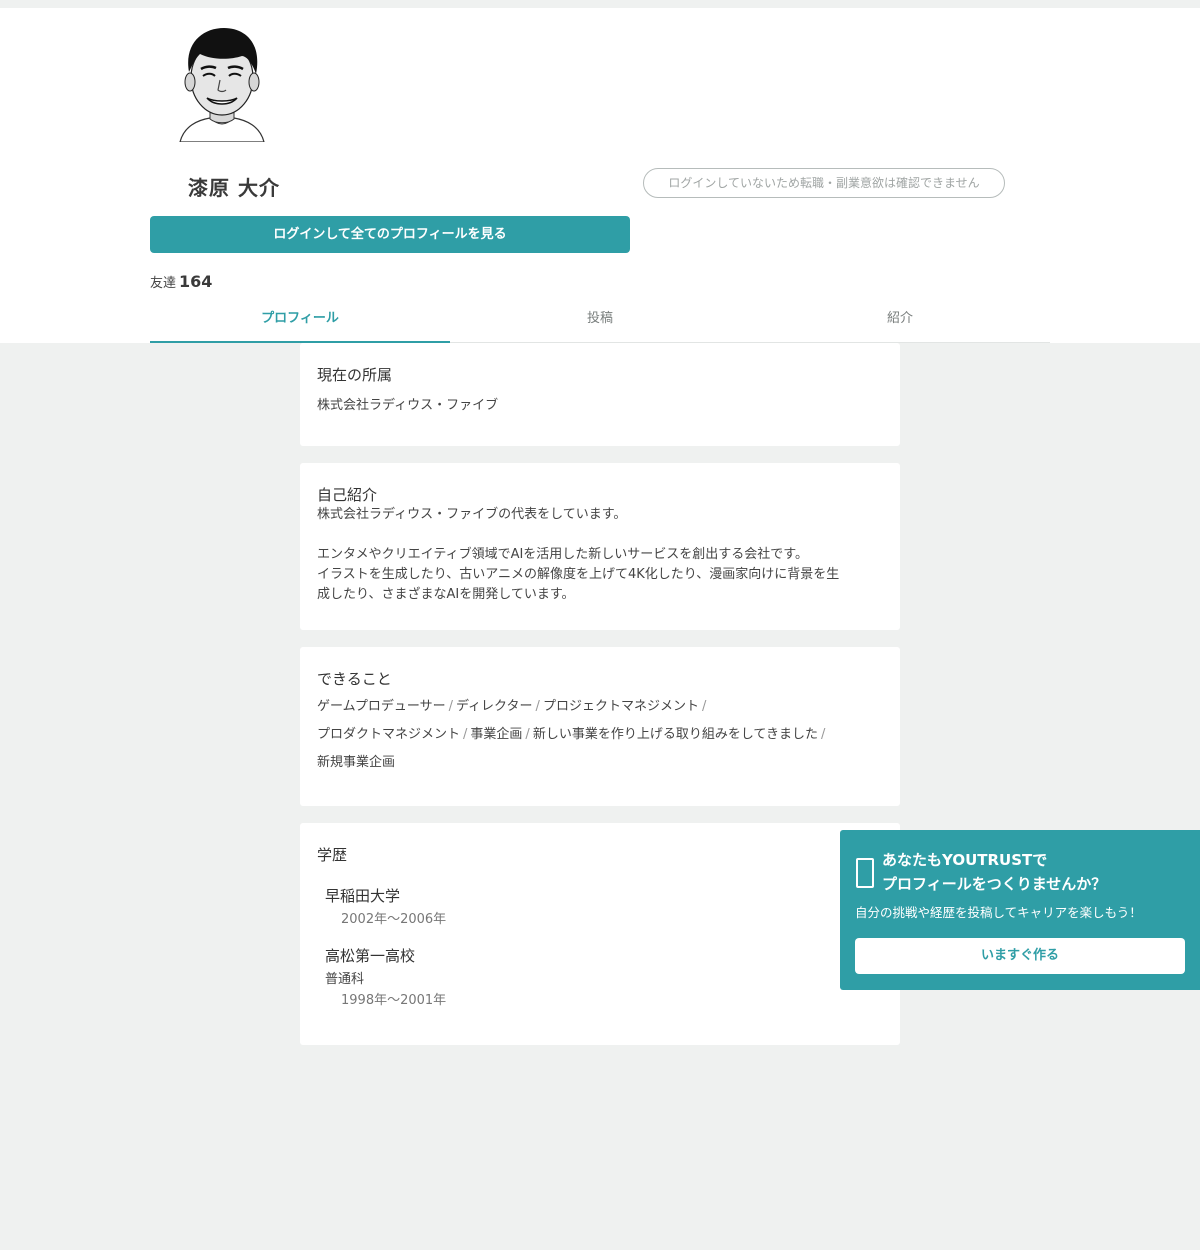 The image size is (1200, 1250). Describe the element at coordinates (446, 594) in the screenshot. I see `intro-line-4: 成したり、さまざまなAIを開発しています。` at that location.